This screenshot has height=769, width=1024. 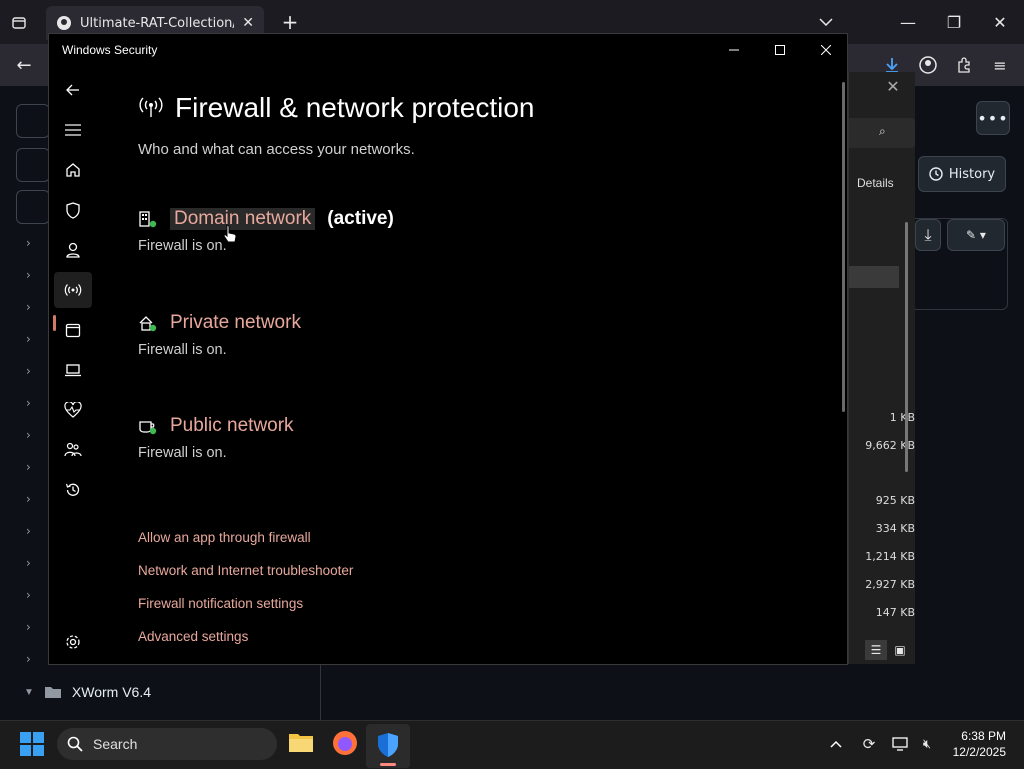 What do you see at coordinates (979, 752) in the screenshot?
I see `clock-date: 12/2/2025` at bounding box center [979, 752].